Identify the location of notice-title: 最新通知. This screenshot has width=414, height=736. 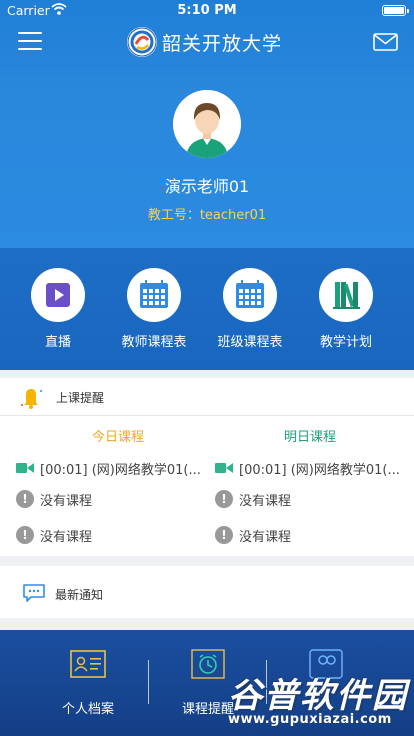
(79, 595).